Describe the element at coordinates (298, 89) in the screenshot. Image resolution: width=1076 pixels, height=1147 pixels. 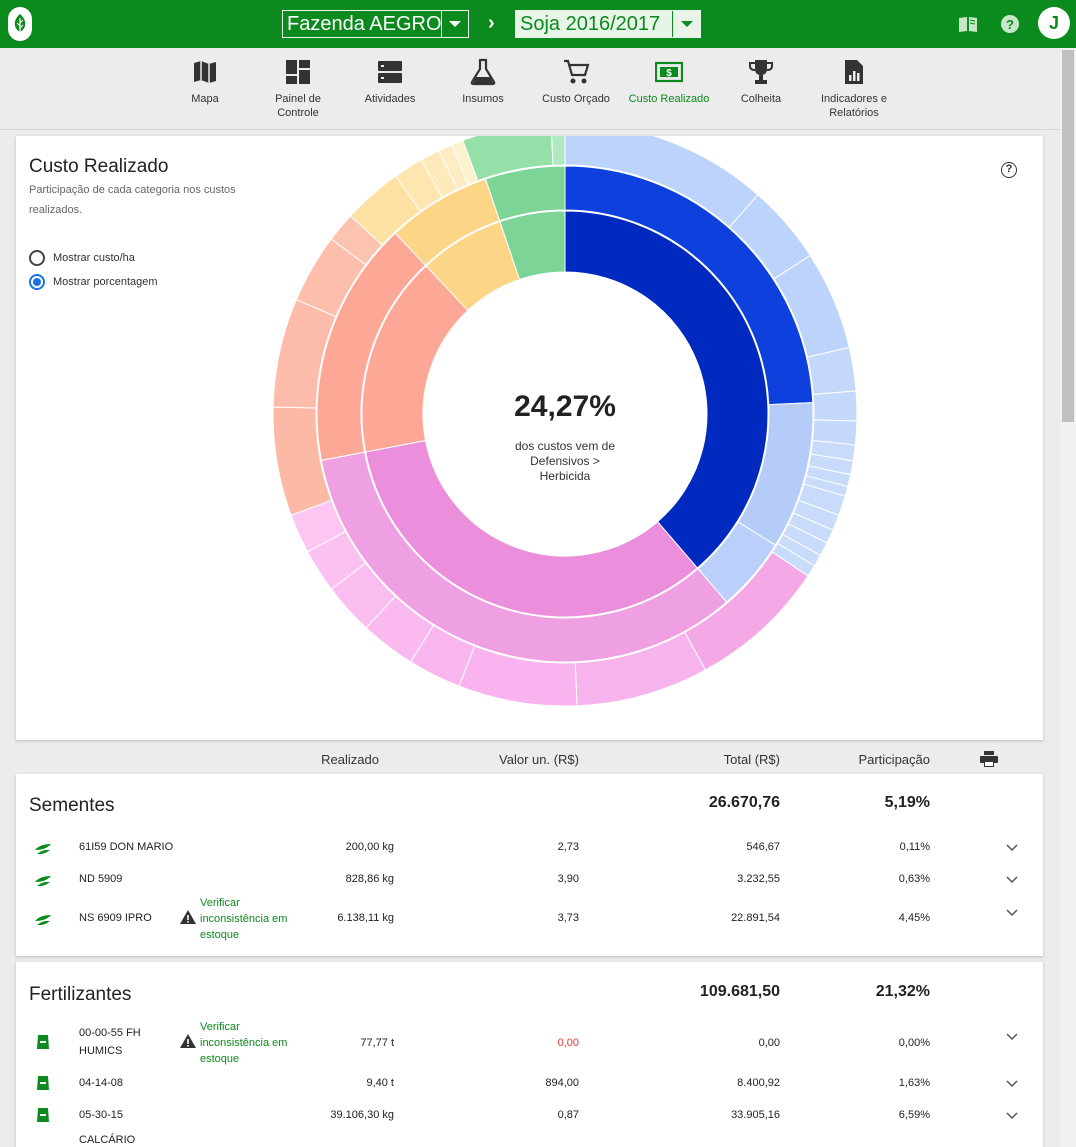
I see `nav-item-painel: Painel de Controle` at that location.